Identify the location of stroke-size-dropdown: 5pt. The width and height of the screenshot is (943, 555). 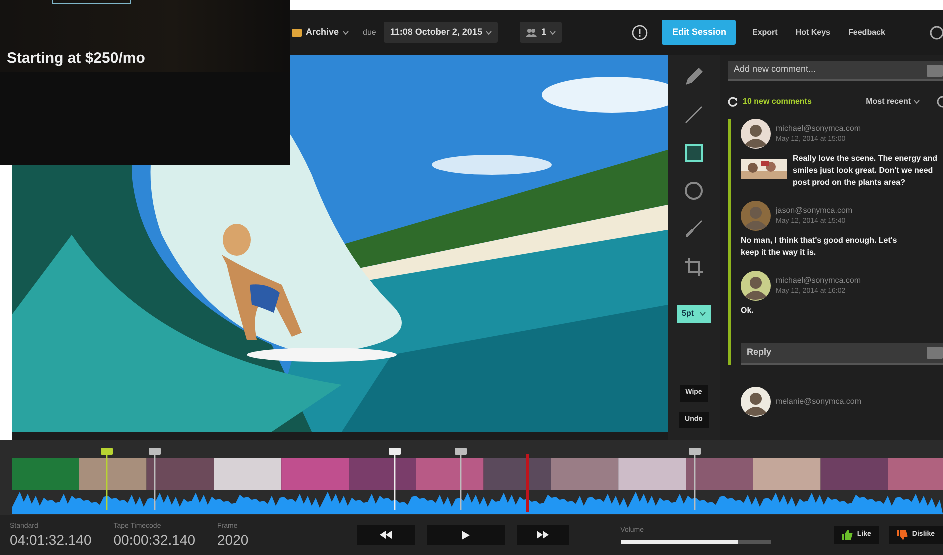
(694, 314).